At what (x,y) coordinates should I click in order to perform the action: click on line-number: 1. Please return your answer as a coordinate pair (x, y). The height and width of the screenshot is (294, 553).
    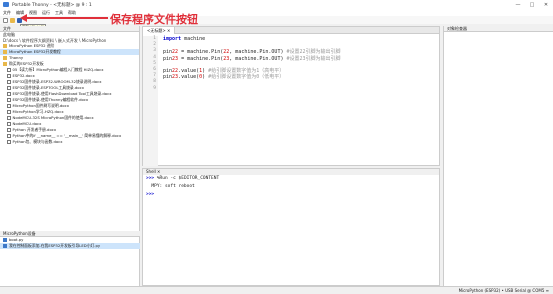
    Looking at the image, I should click on (154, 38).